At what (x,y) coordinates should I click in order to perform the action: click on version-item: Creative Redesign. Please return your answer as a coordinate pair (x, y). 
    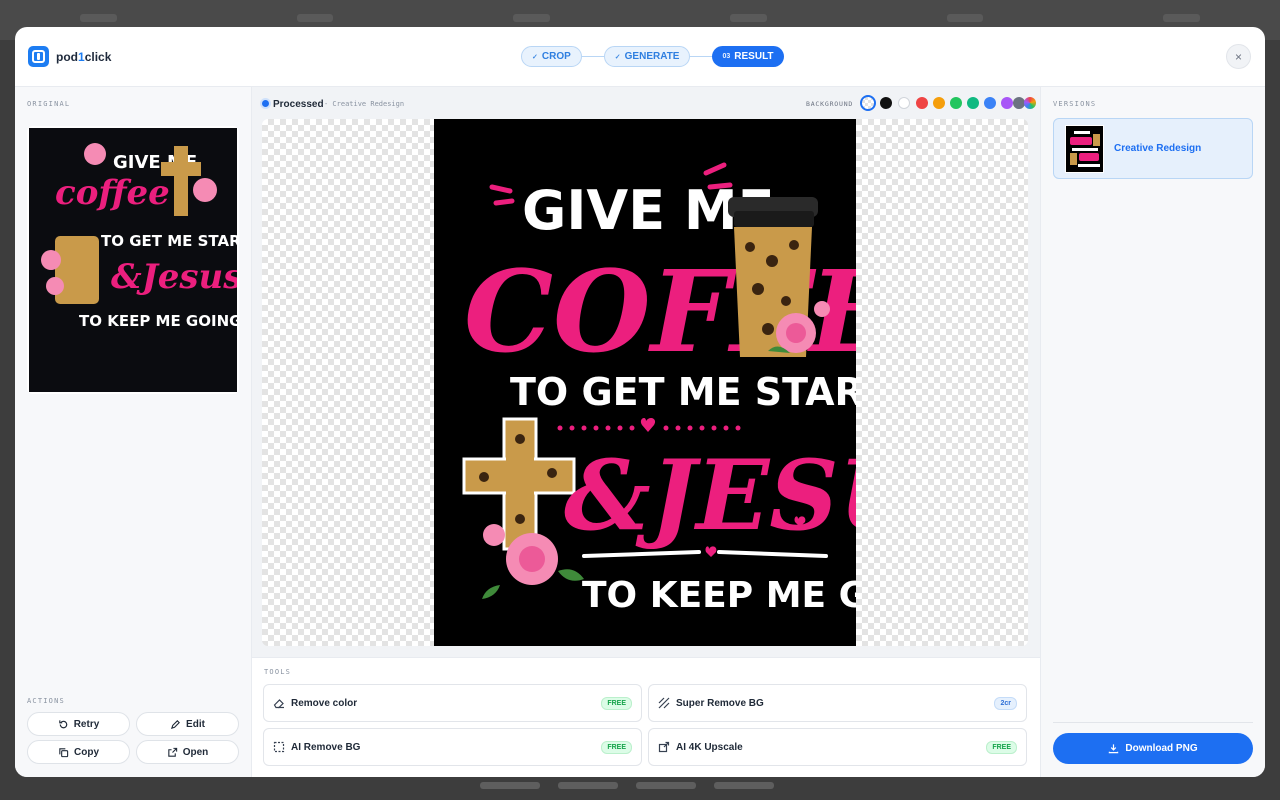
    Looking at the image, I should click on (1153, 148).